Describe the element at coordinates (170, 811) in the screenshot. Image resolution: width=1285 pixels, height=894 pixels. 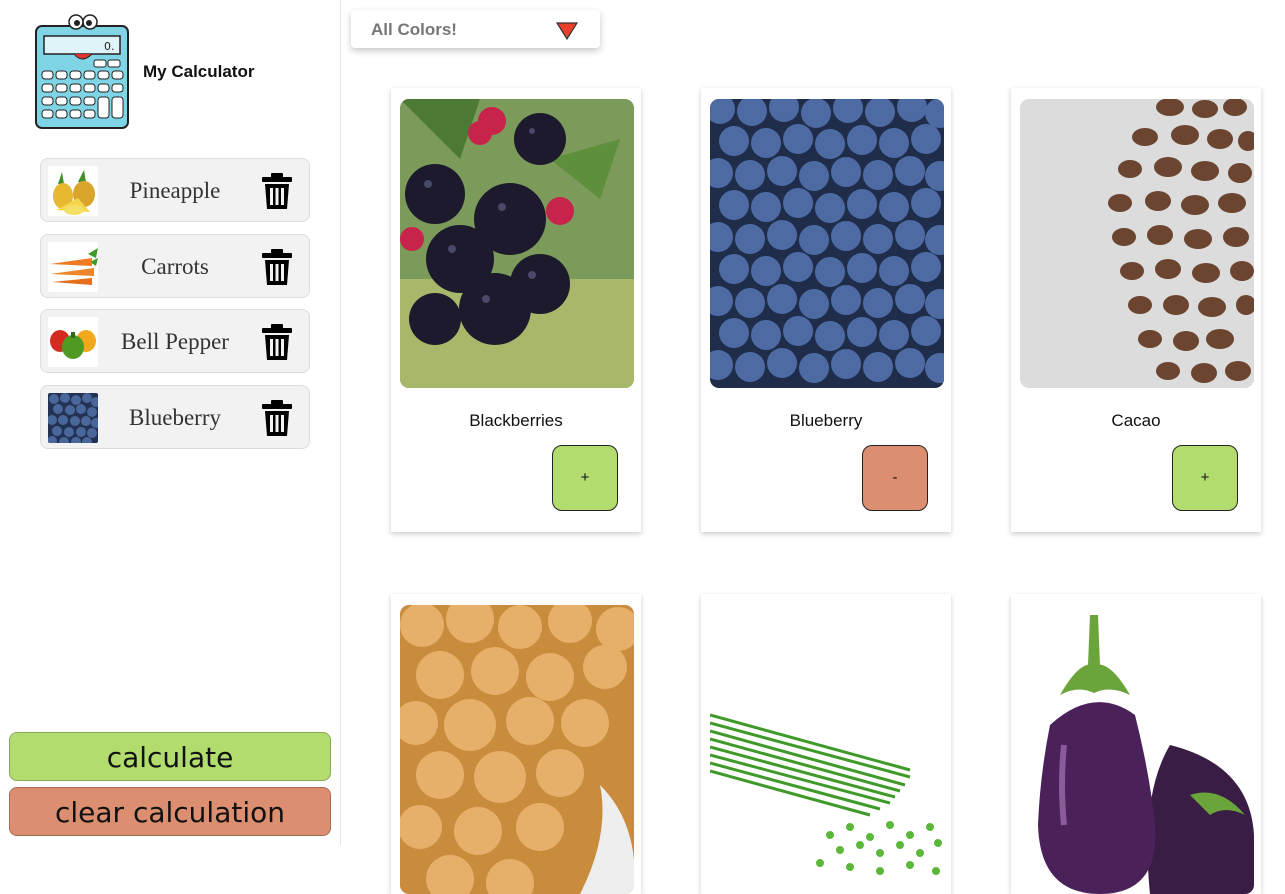
I see `clear-calculation-button: clear calculation` at that location.